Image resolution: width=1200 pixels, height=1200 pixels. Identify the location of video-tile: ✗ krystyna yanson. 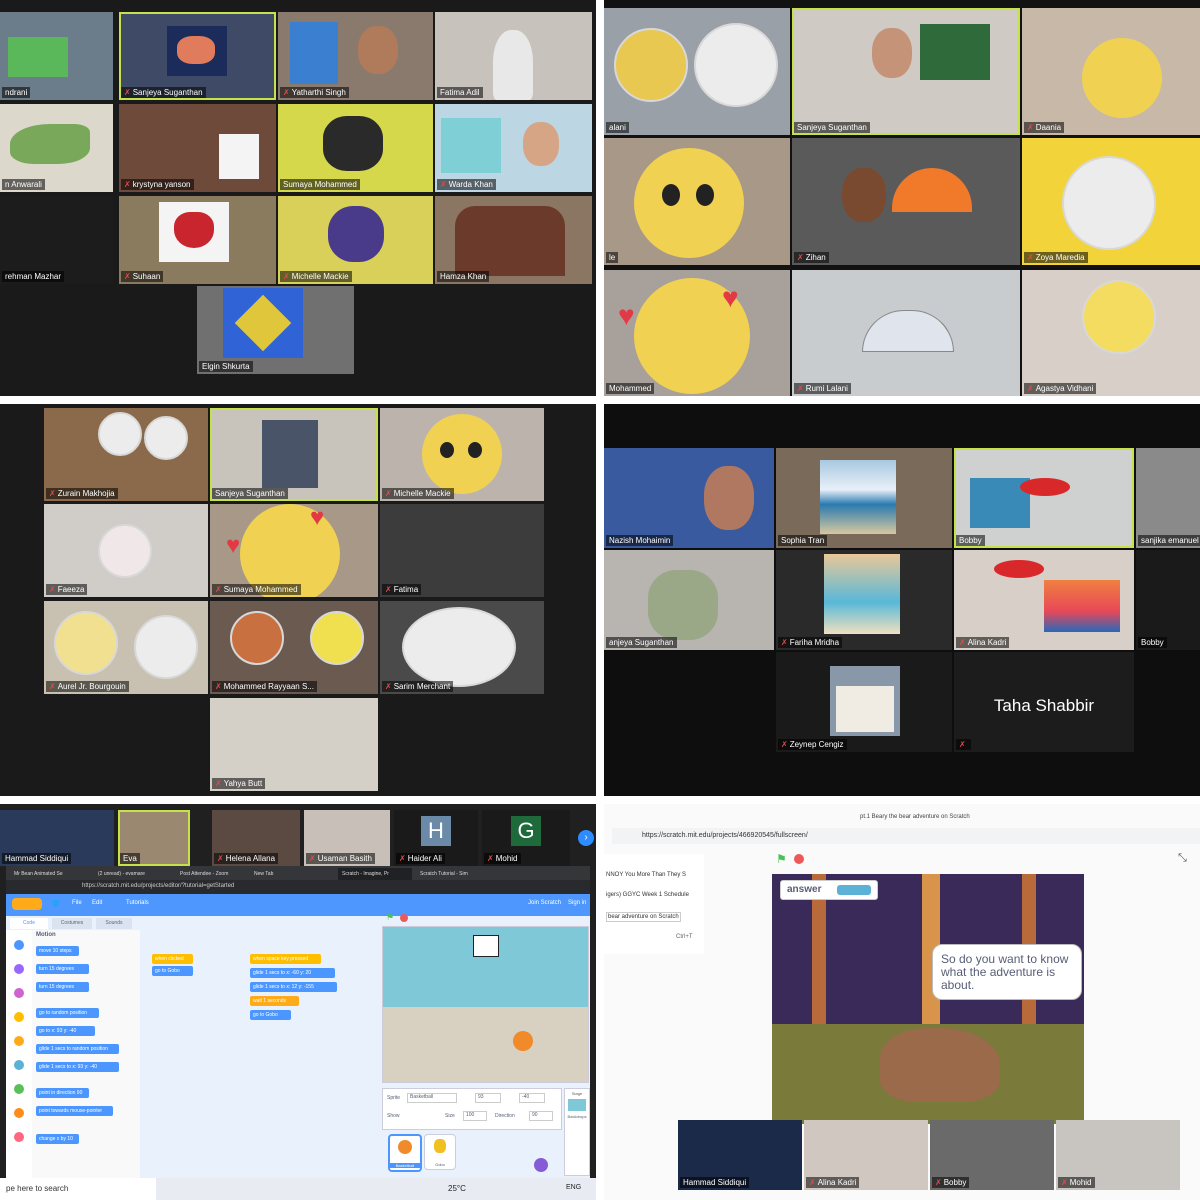
(197, 148).